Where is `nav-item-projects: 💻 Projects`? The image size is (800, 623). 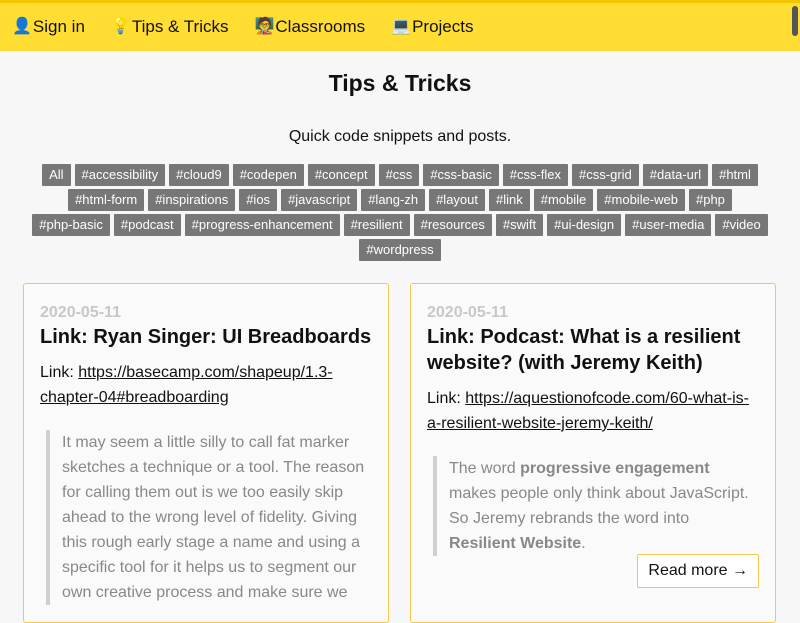
nav-item-projects: 💻 Projects is located at coordinates (432, 27).